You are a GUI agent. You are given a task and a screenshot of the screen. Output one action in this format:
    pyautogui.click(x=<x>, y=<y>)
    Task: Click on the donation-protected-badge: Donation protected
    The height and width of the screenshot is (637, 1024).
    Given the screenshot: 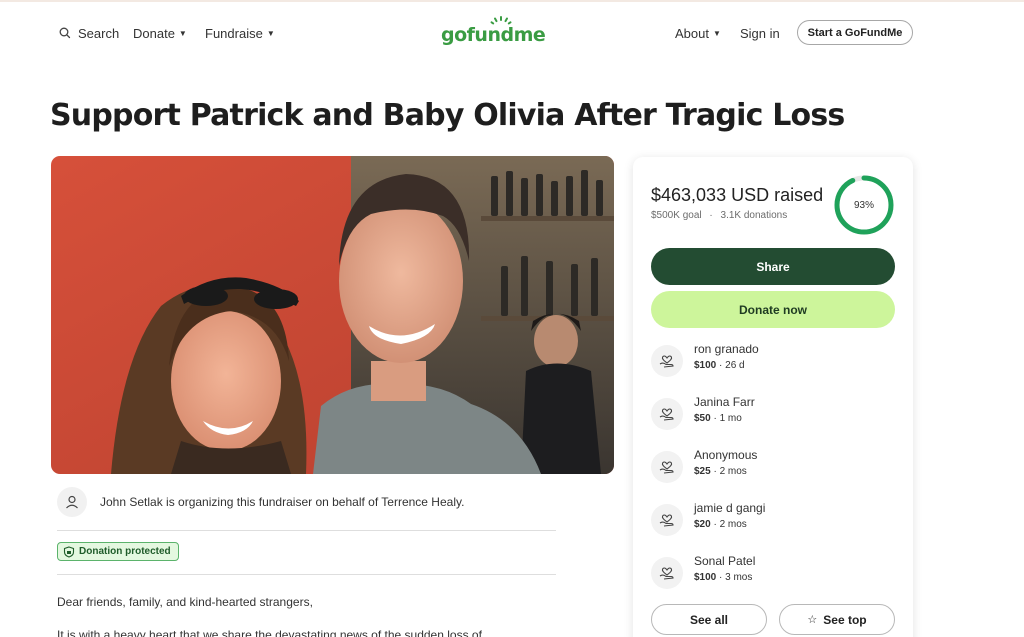 What is the action you would take?
    pyautogui.click(x=118, y=551)
    